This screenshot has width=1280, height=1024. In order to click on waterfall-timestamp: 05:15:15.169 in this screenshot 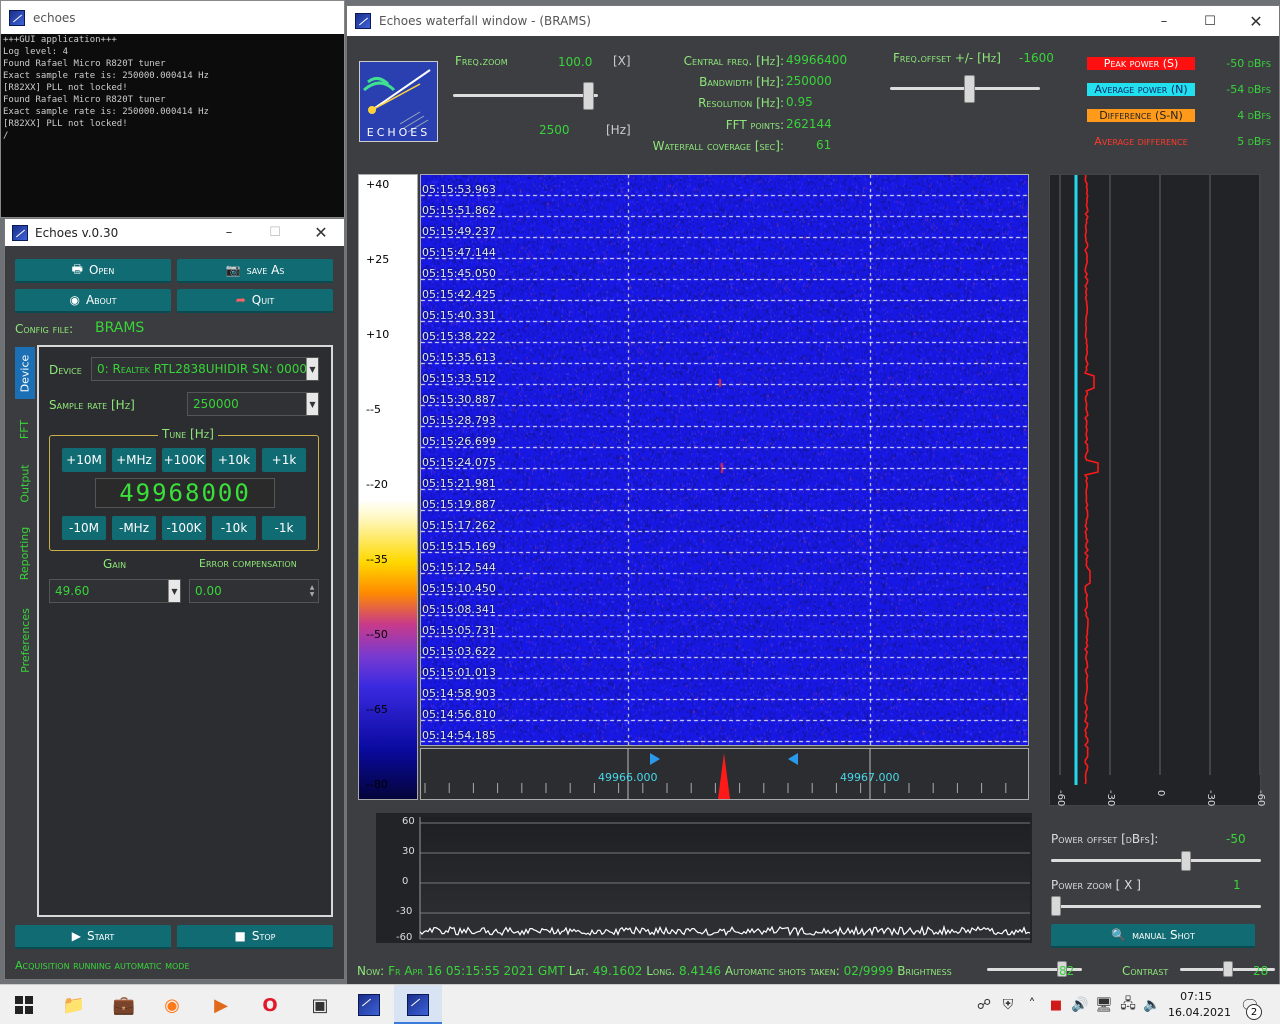, I will do `click(459, 546)`.